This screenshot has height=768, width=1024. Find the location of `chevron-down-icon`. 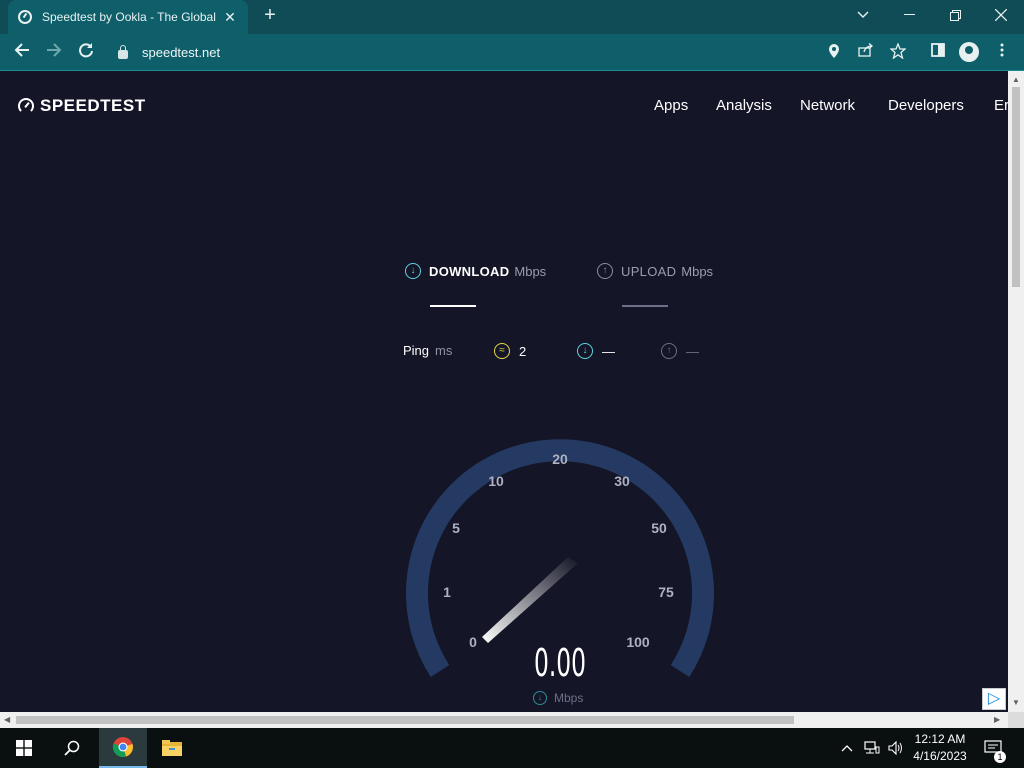

chevron-down-icon is located at coordinates (863, 14).